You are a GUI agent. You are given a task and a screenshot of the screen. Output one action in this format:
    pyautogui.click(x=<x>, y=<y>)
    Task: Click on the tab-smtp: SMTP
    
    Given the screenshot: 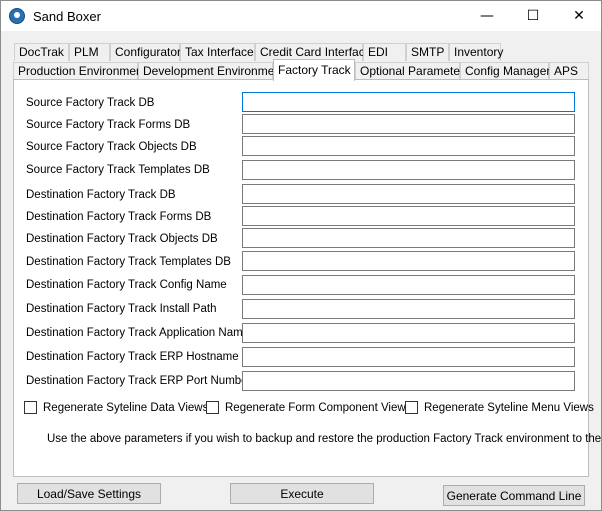 What is the action you would take?
    pyautogui.click(x=427, y=52)
    